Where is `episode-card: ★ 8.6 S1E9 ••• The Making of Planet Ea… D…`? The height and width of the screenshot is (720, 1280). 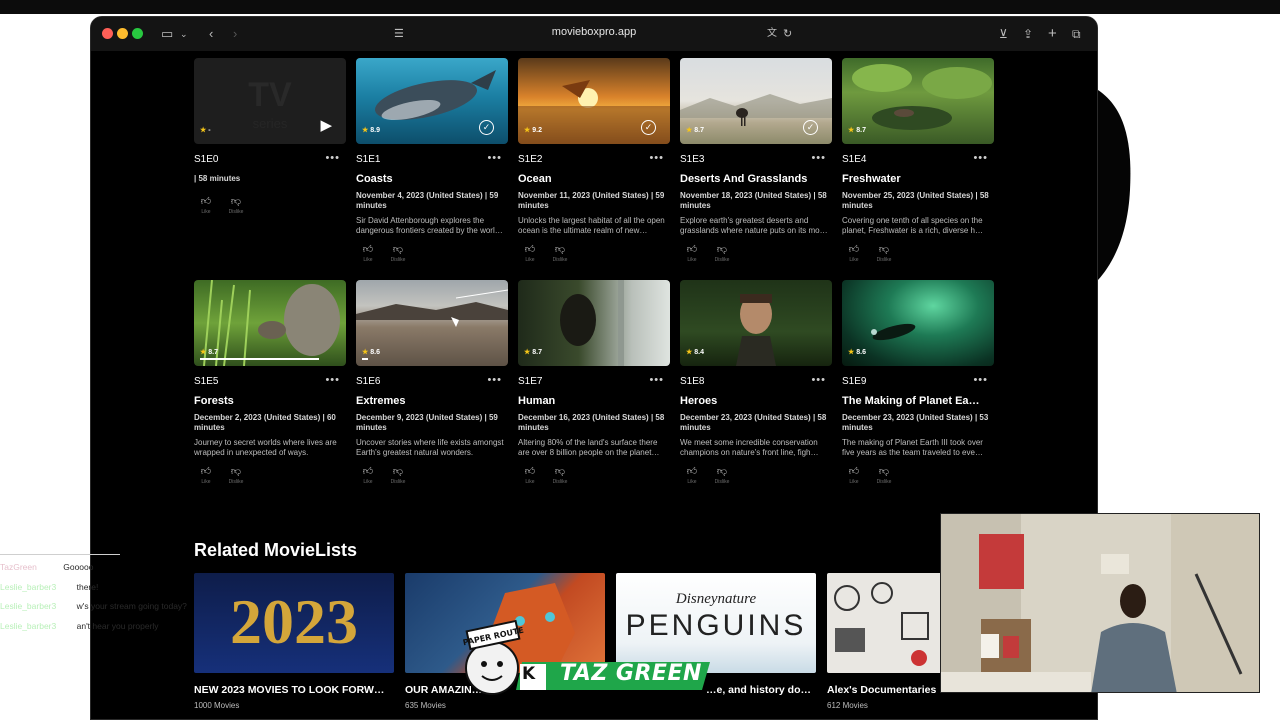
episode-card: ★ 8.6 S1E9 ••• The Making of Planet Ea… D… is located at coordinates (918, 382).